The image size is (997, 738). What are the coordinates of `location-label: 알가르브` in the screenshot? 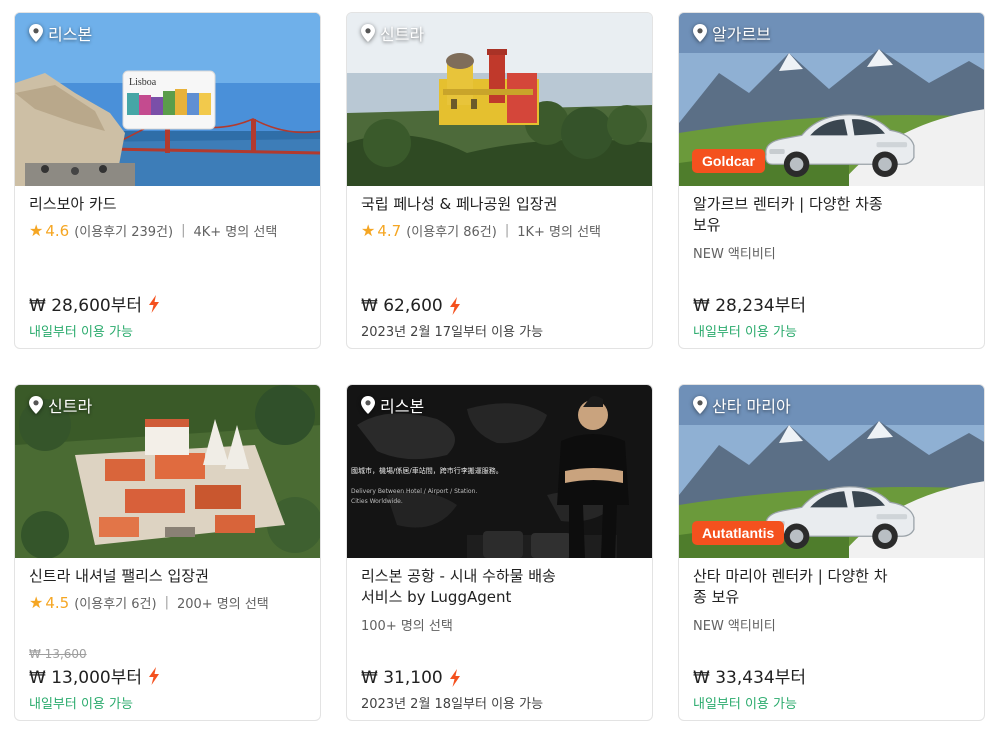 It's located at (732, 33).